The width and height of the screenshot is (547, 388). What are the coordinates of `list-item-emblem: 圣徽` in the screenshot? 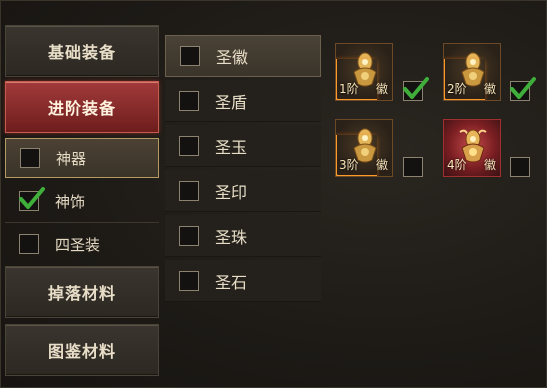 It's located at (243, 56).